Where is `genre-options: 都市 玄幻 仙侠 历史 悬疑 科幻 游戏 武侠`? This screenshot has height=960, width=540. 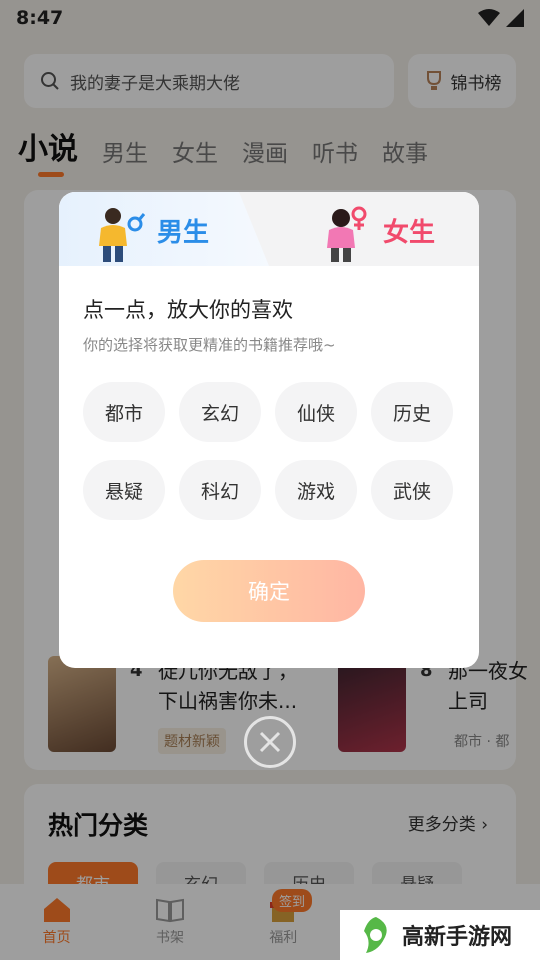
genre-options: 都市 玄幻 仙侠 历史 悬疑 科幻 游戏 武侠 is located at coordinates (269, 451).